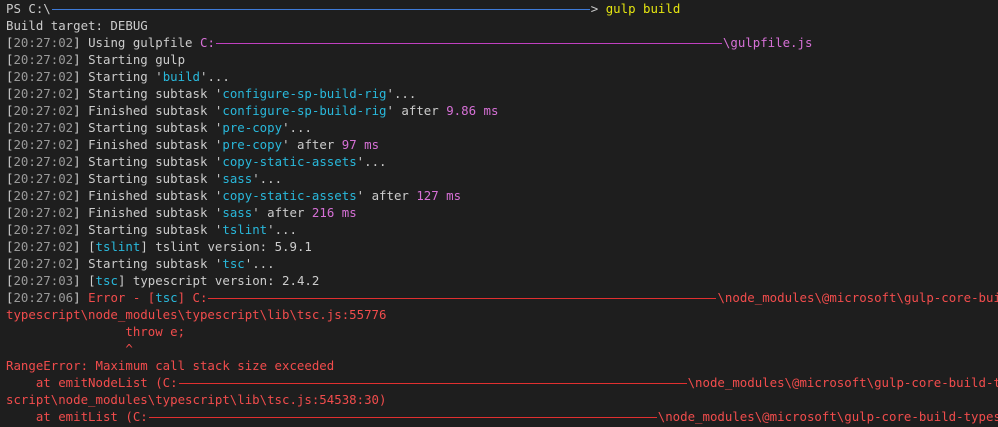  What do you see at coordinates (43, 280) in the screenshot?
I see `timestamp: 20:27:03` at bounding box center [43, 280].